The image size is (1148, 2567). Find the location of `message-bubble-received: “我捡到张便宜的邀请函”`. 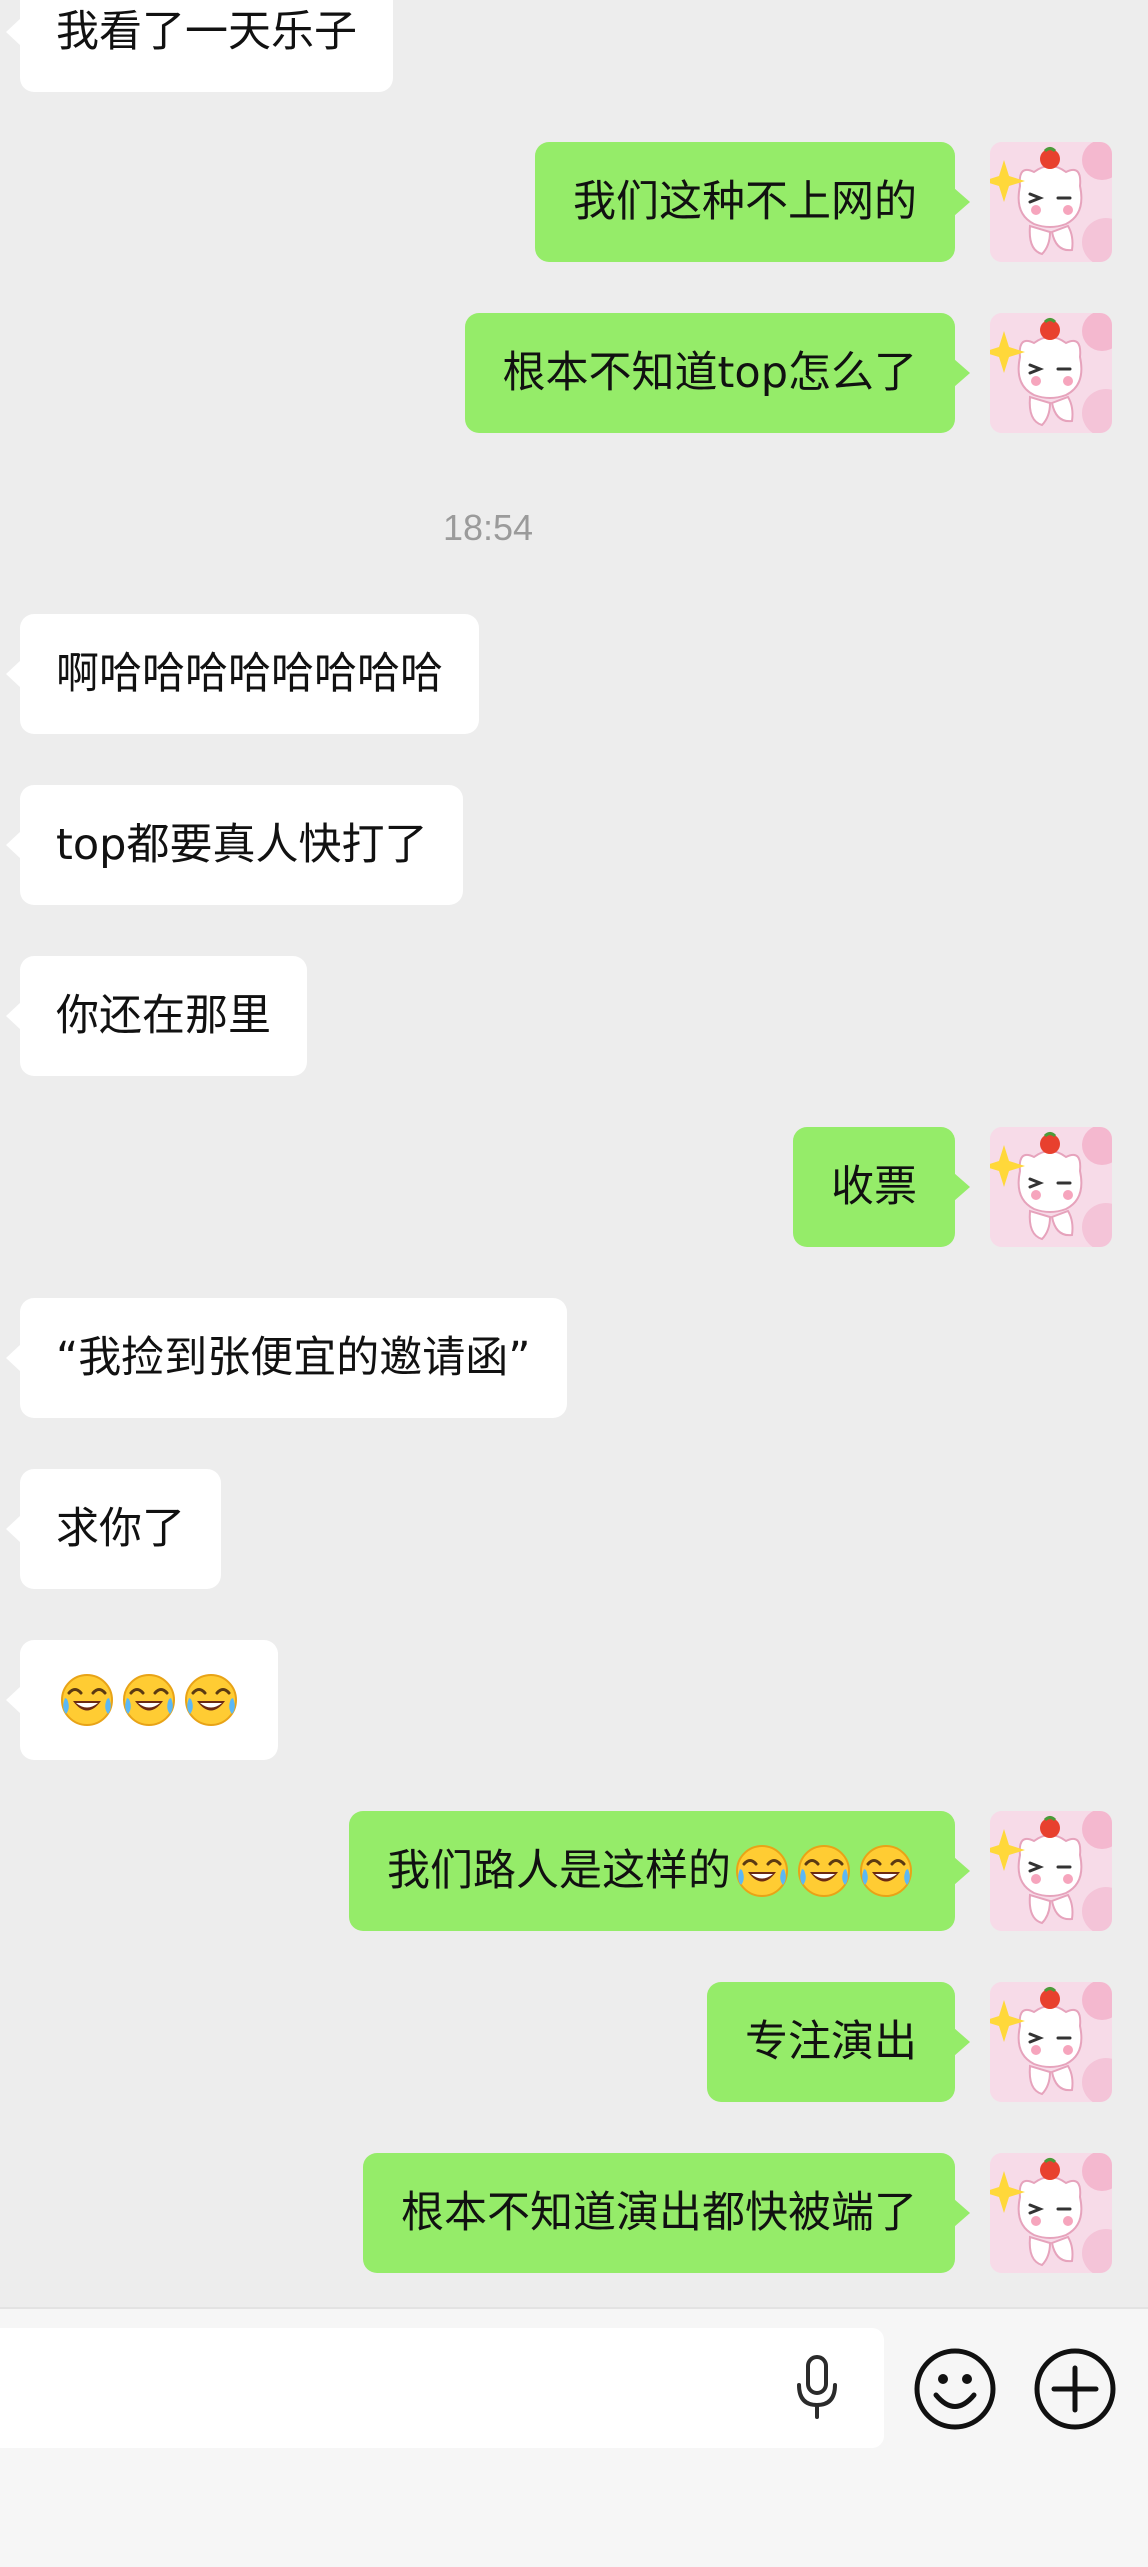

message-bubble-received: “我捡到张便宜的邀请函” is located at coordinates (286, 1358).